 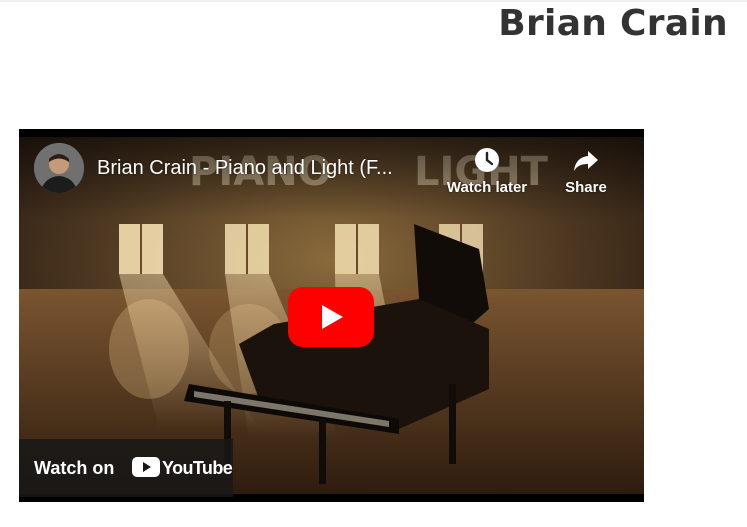 I want to click on share-button: Share, so click(x=586, y=170).